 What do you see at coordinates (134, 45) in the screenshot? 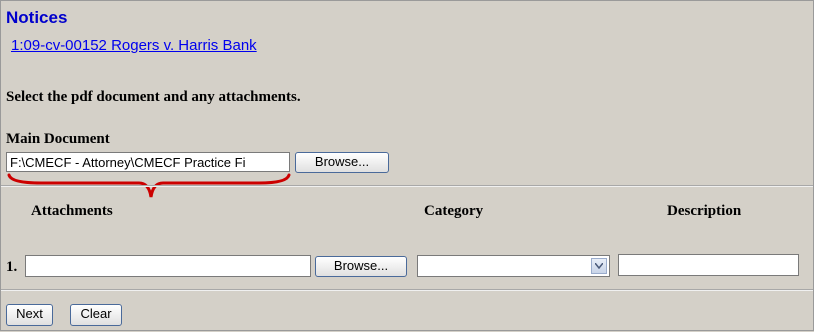
I see `case-link: 1:09-cv-00152 Rogers v. Harris Bank` at bounding box center [134, 45].